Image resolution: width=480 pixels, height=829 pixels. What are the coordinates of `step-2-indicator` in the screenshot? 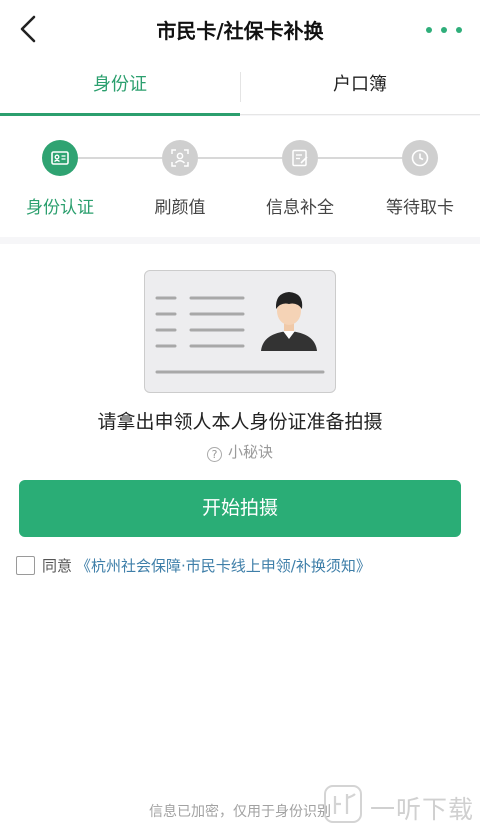 It's located at (180, 158).